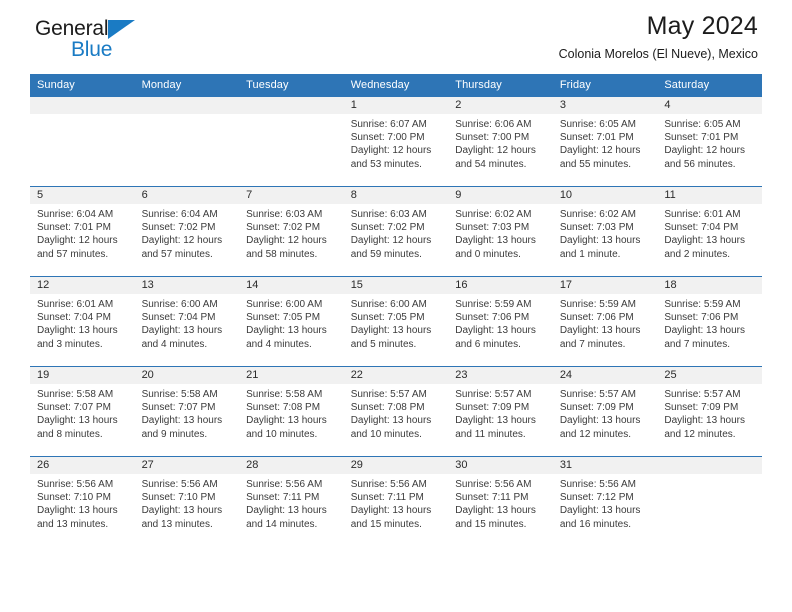 The image size is (792, 612). I want to click on sunset-time: Sunset: 7:08 PM, so click(283, 408).